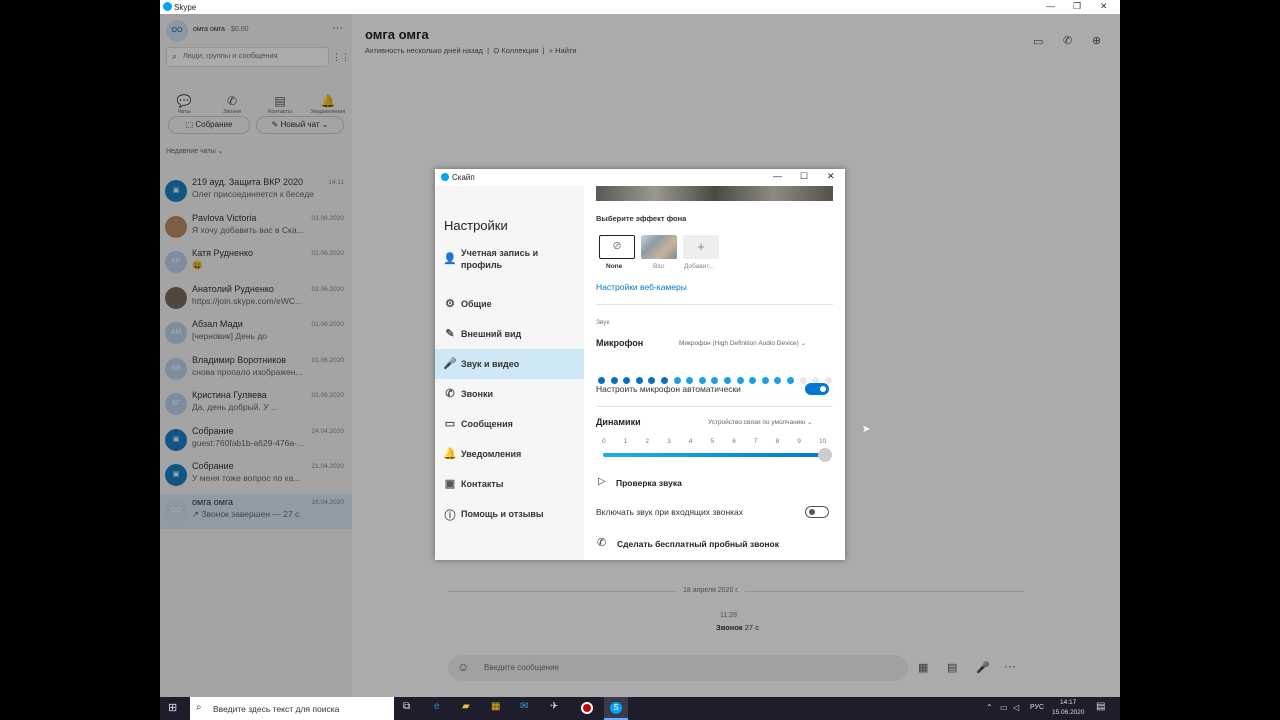 This screenshot has width=1280, height=720. I want to click on effect-none-button: ⊘, so click(617, 247).